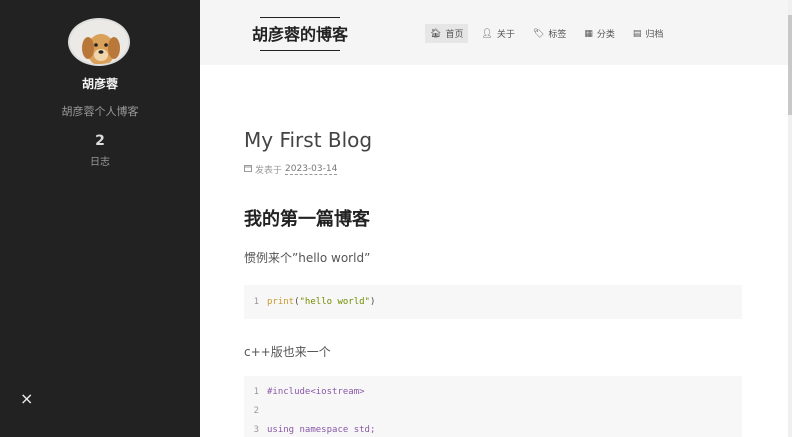 The width and height of the screenshot is (792, 437). What do you see at coordinates (334, 302) in the screenshot?
I see `code-string: "hello world"` at bounding box center [334, 302].